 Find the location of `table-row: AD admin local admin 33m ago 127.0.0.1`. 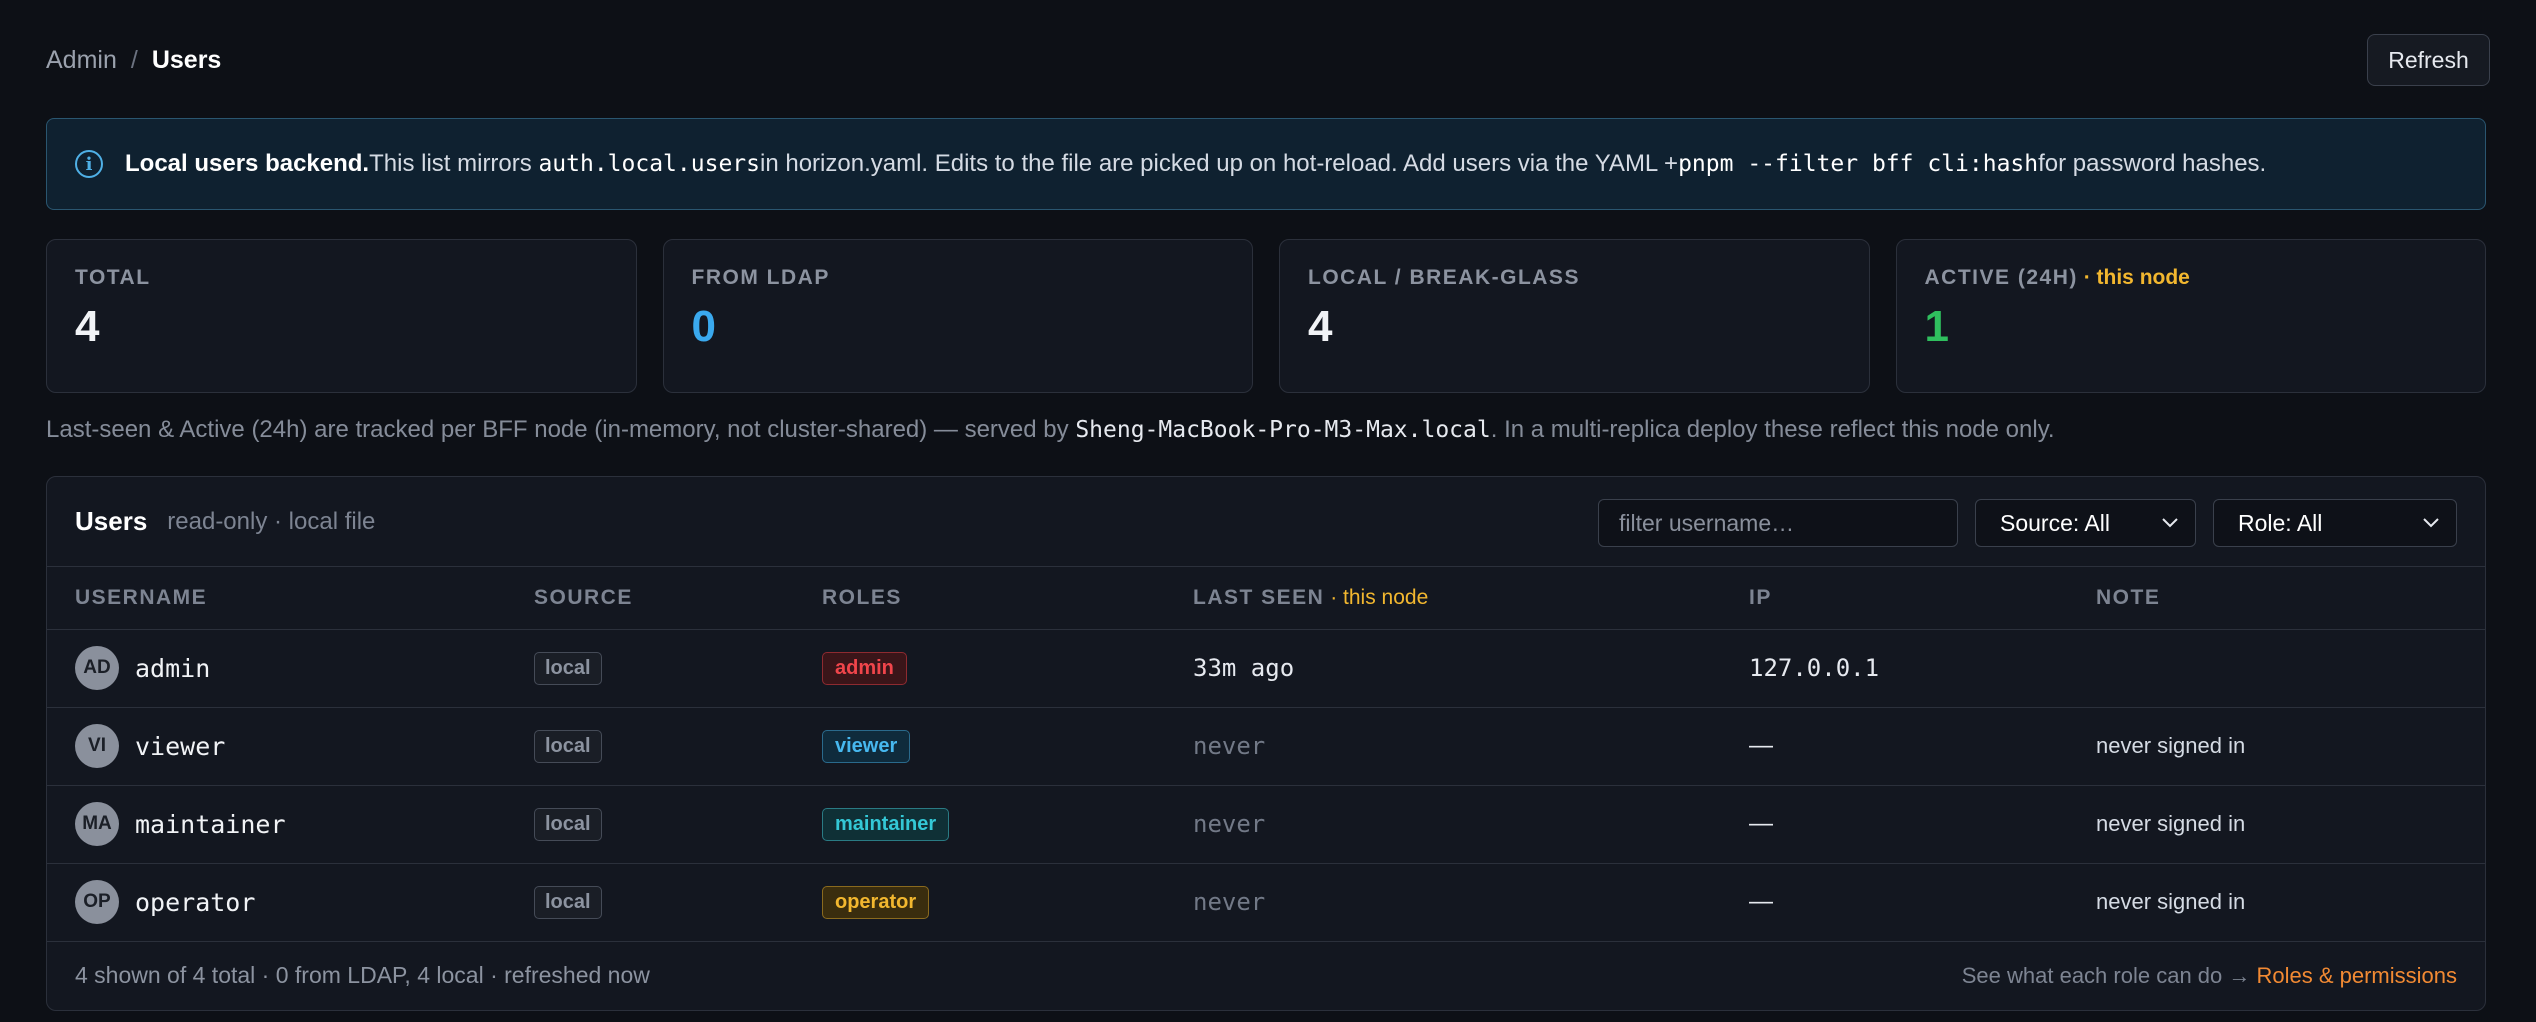

table-row: AD admin local admin 33m ago 127.0.0.1 is located at coordinates (1266, 668).